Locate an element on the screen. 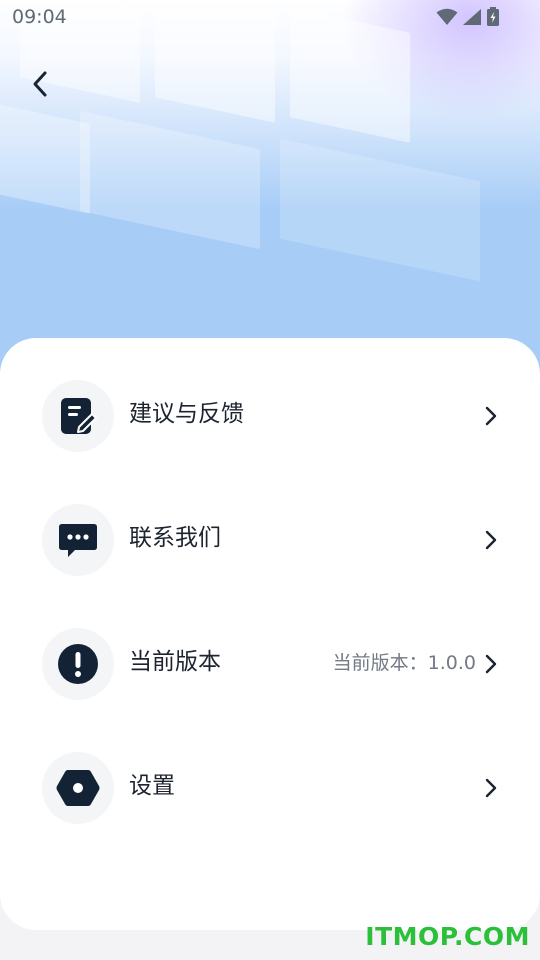 The width and height of the screenshot is (540, 960). chat-bubble-icon is located at coordinates (78, 540).